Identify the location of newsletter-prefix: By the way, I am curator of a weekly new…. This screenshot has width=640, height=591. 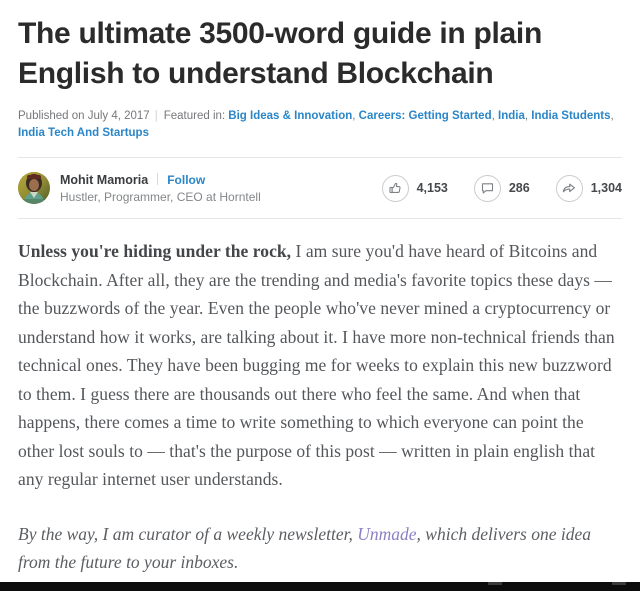
(188, 533).